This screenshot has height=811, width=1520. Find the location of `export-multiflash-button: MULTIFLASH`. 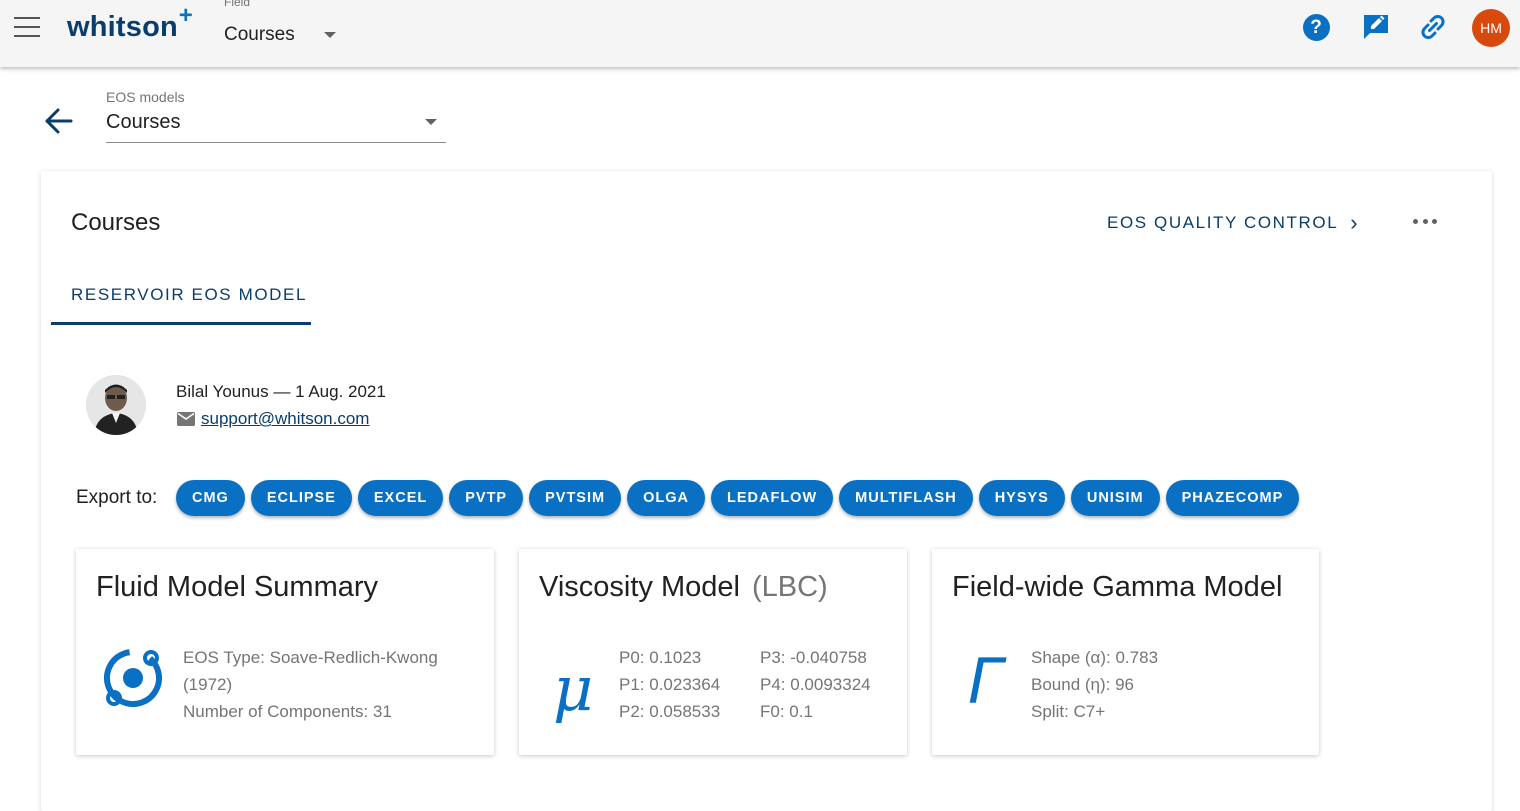

export-multiflash-button: MULTIFLASH is located at coordinates (906, 498).